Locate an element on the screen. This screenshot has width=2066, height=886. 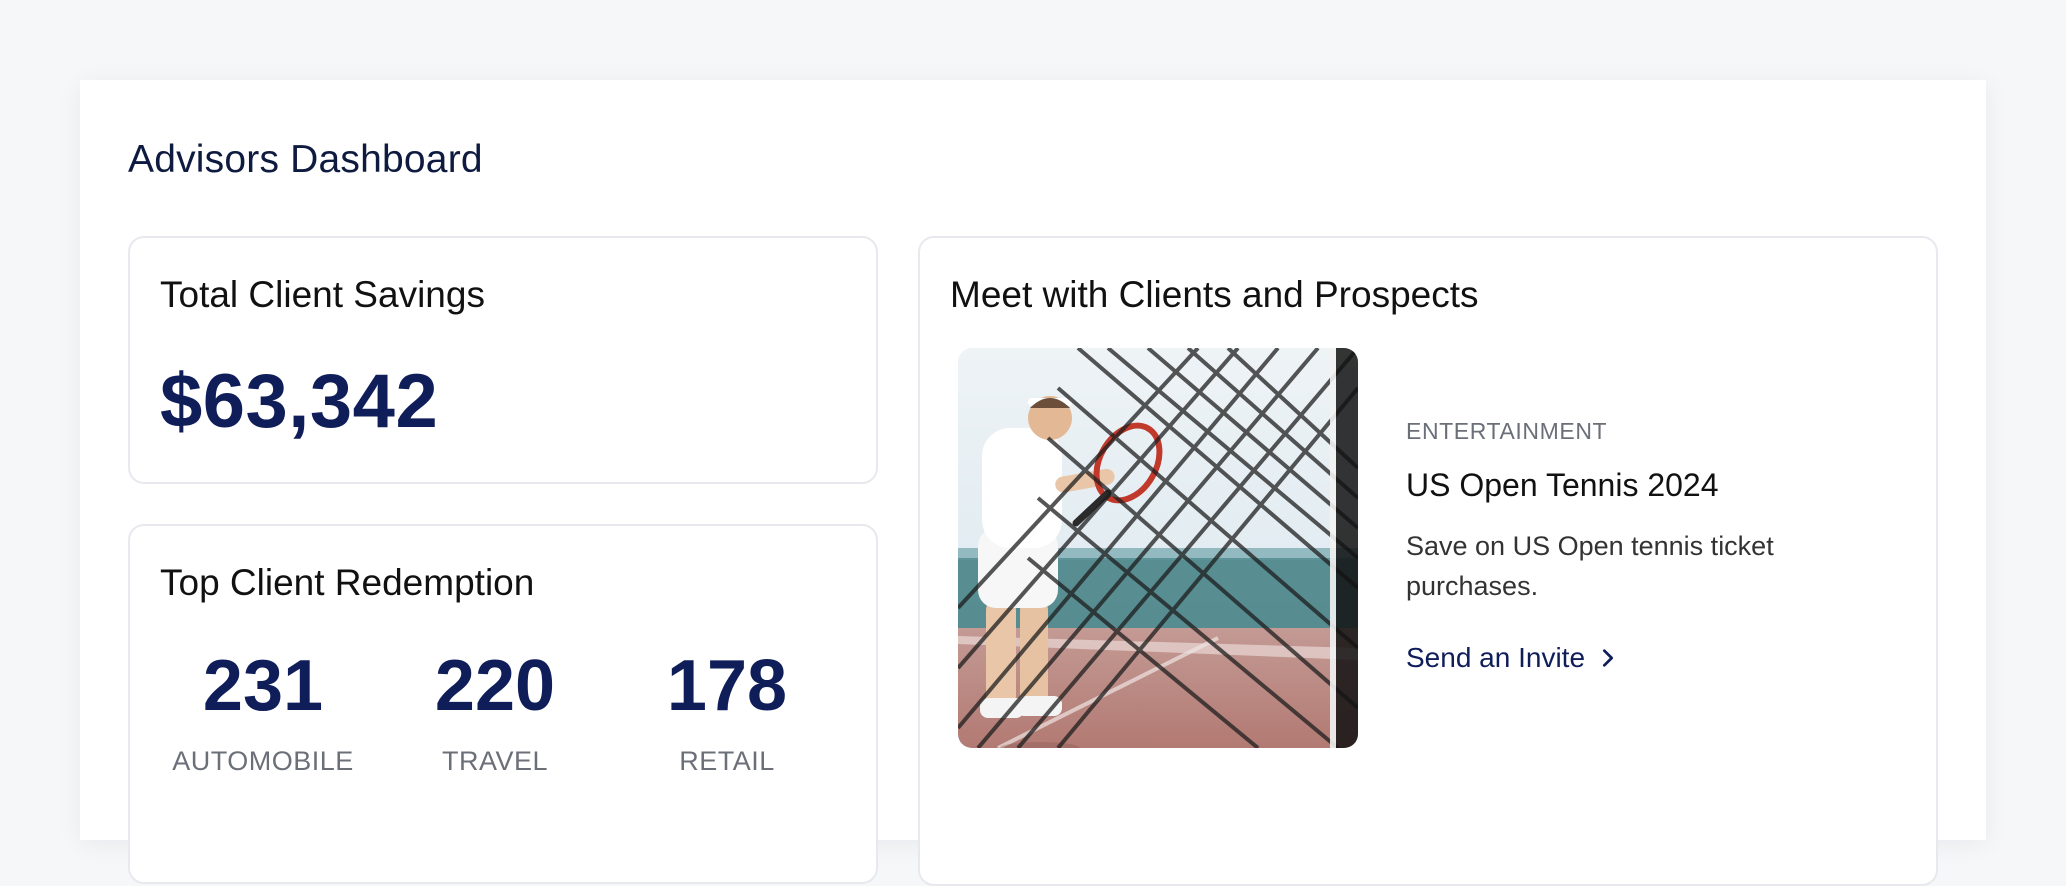
page-title: Advisors Dashboard is located at coordinates (305, 159).